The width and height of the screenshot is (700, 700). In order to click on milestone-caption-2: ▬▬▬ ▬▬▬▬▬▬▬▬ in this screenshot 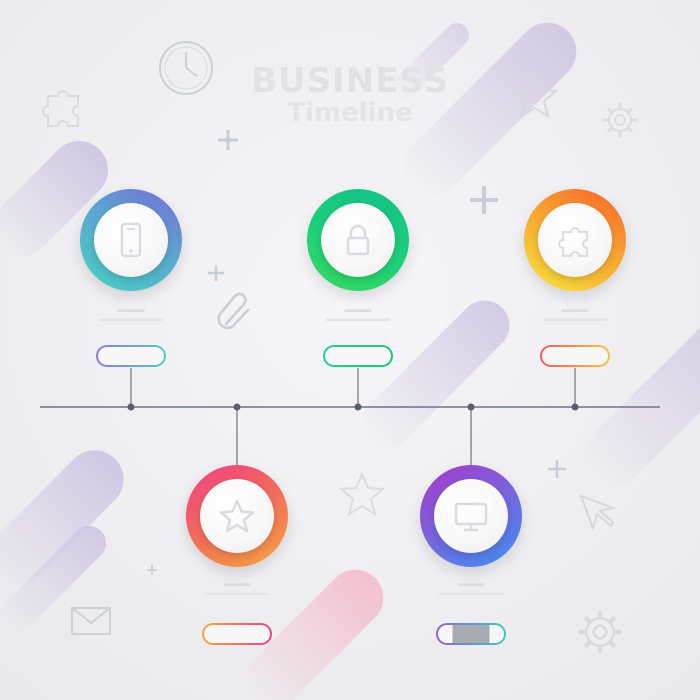, I will do `click(358, 313)`.